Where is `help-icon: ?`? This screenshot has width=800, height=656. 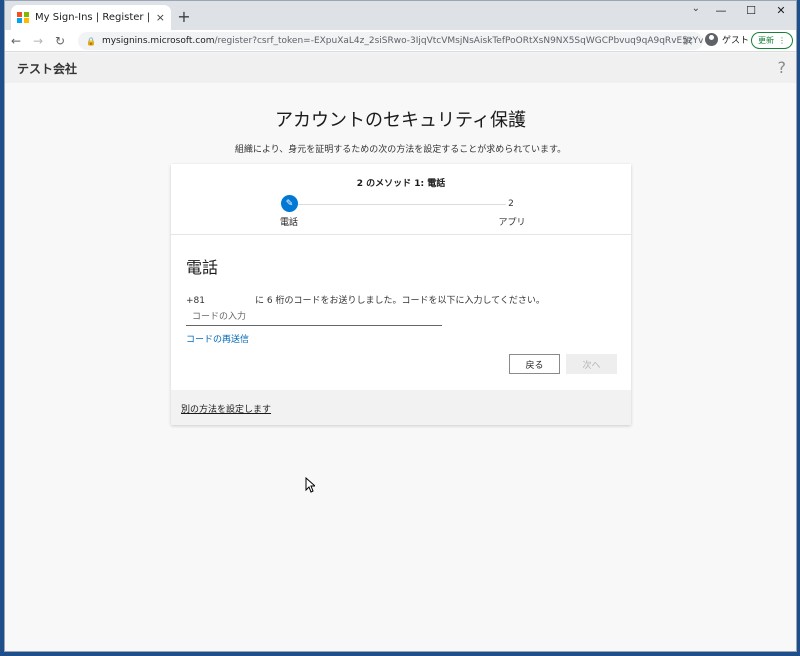
help-icon: ? is located at coordinates (782, 67).